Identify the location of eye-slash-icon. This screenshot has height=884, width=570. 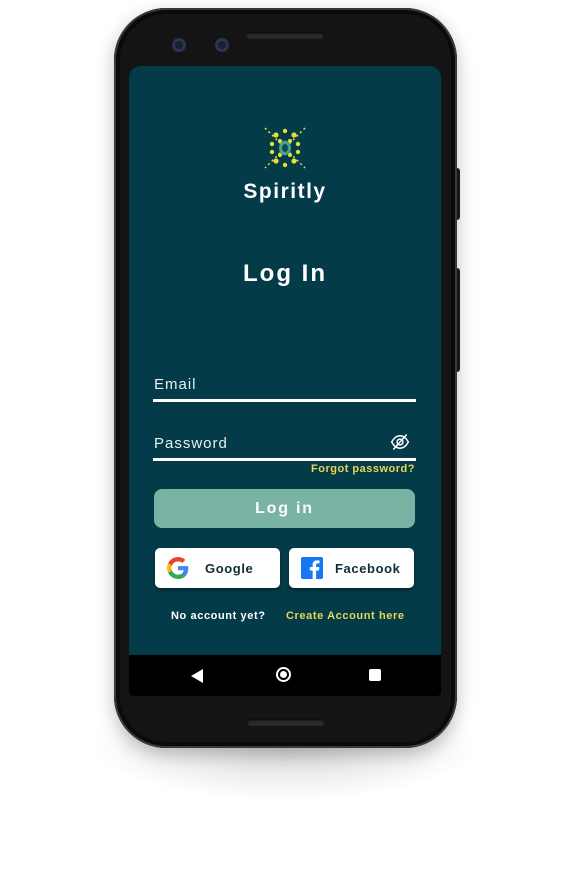
(400, 442).